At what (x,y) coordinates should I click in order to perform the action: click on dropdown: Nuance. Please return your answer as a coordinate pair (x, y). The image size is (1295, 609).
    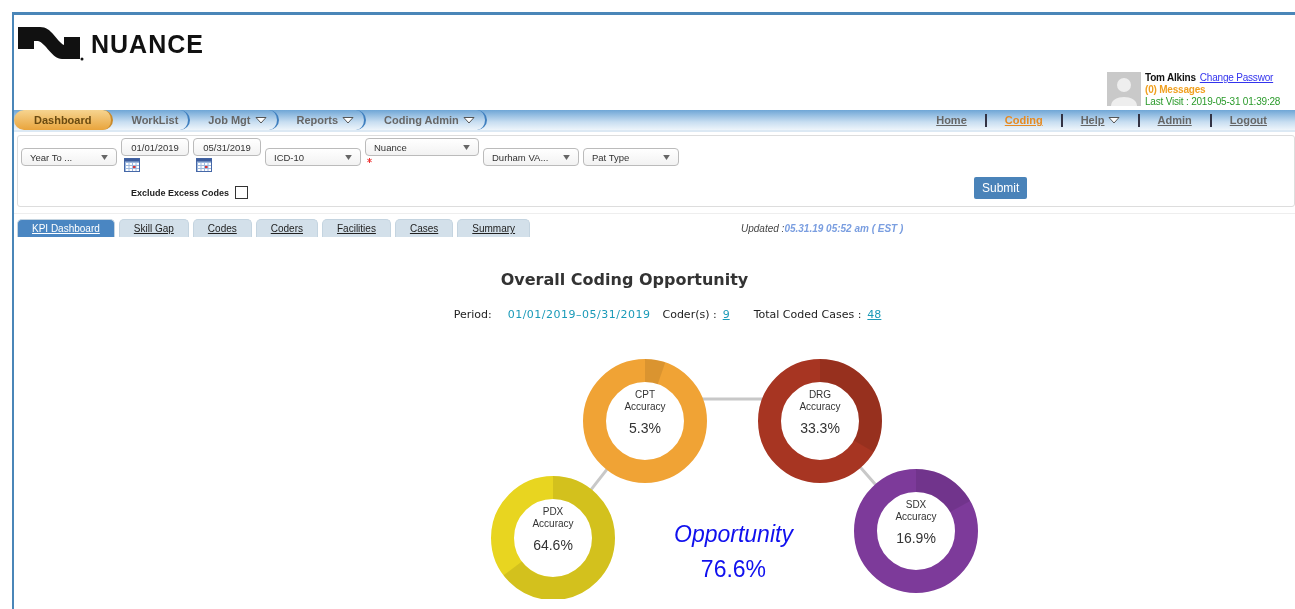
    Looking at the image, I should click on (422, 147).